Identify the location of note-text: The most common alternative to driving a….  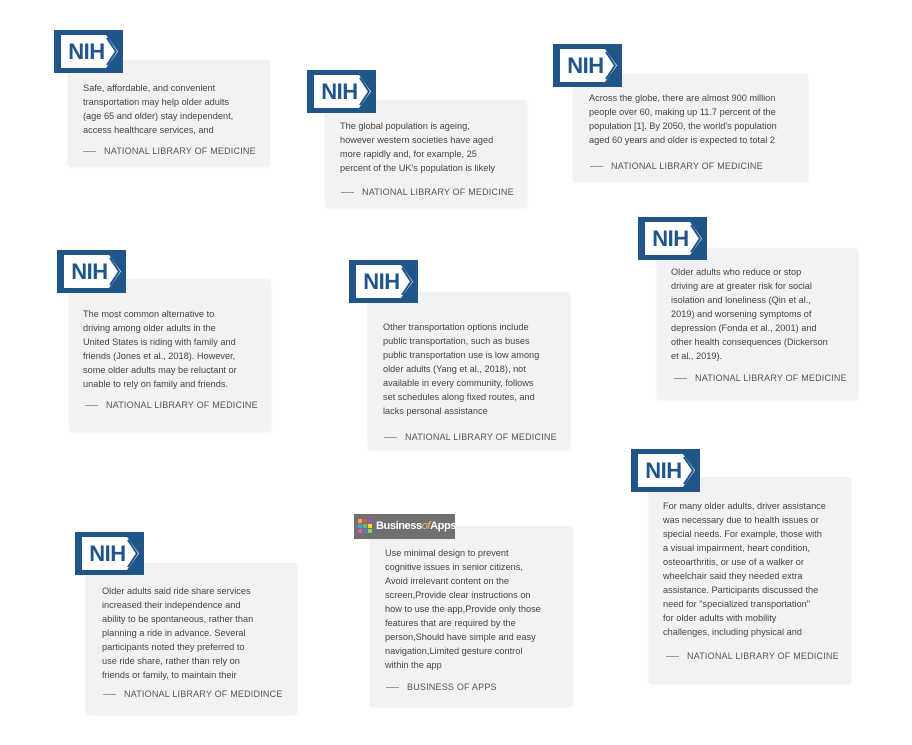
(160, 349).